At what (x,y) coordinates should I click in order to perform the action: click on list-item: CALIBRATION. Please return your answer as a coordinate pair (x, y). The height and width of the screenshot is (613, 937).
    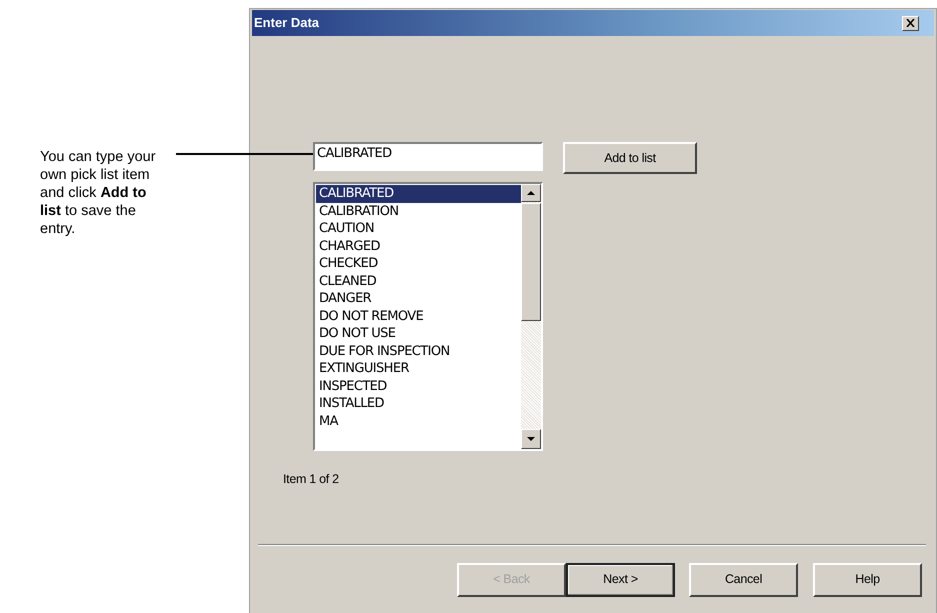
    Looking at the image, I should click on (418, 211).